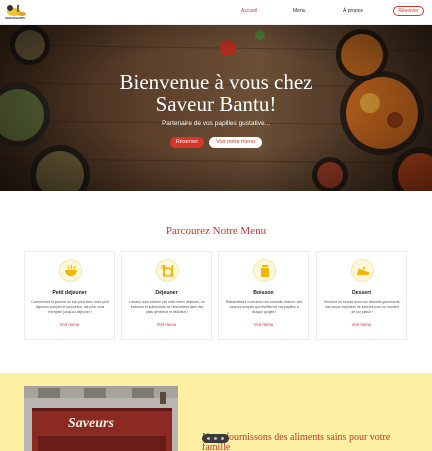  I want to click on menu-section-title: Parcourez Notre Menu, so click(216, 231).